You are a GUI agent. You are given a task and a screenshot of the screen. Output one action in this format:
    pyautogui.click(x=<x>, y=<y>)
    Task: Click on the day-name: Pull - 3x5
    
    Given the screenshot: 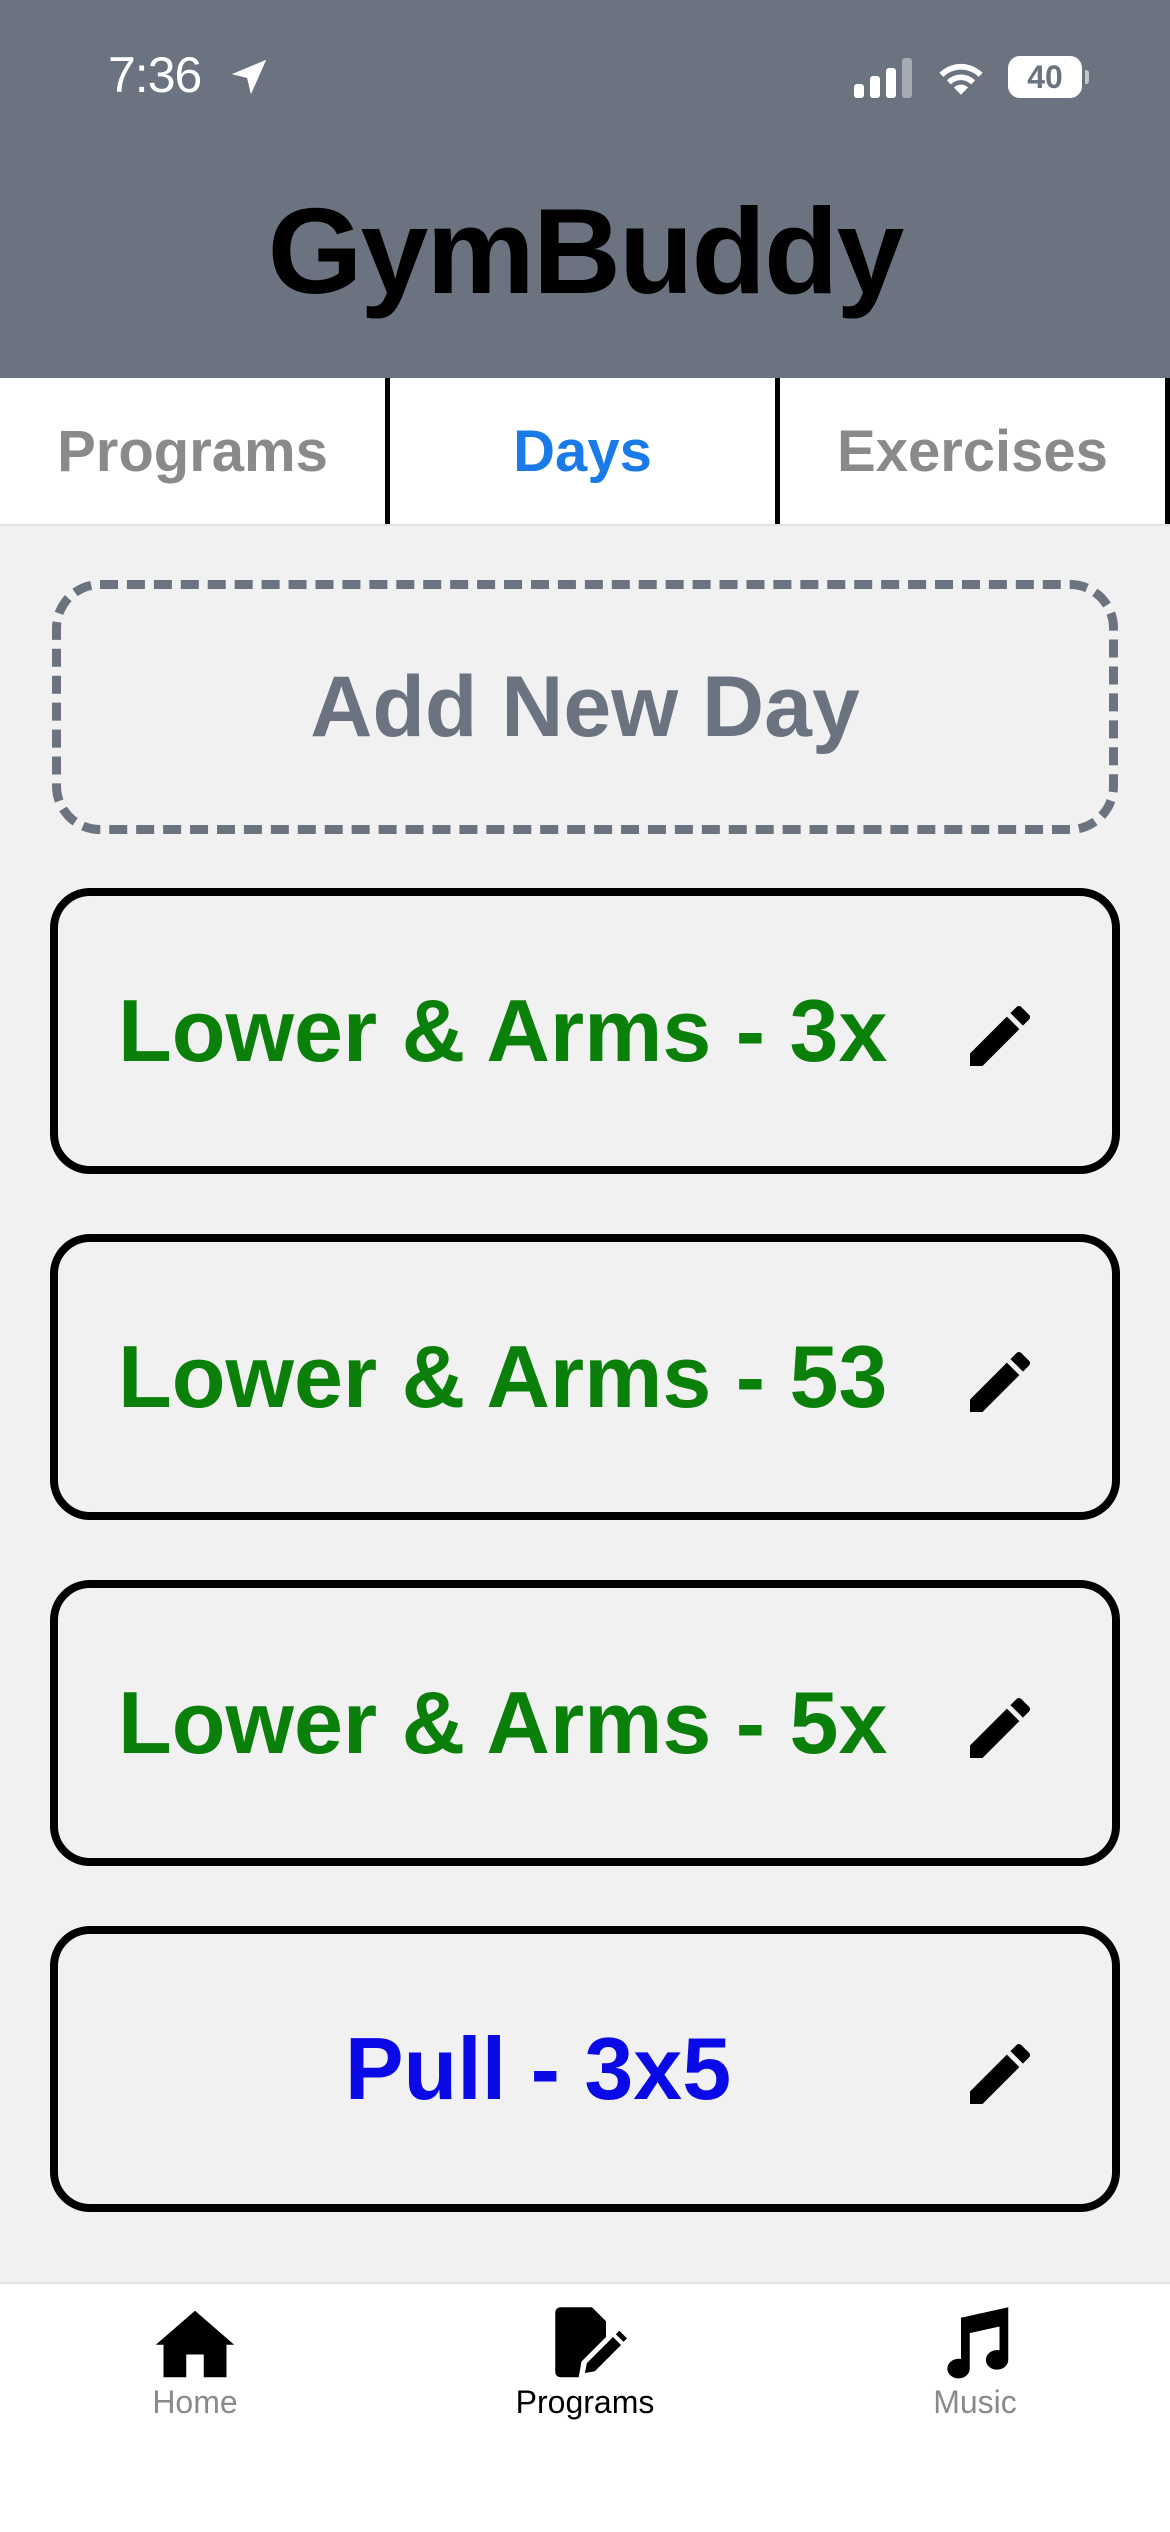 What is the action you would take?
    pyautogui.click(x=538, y=2068)
    